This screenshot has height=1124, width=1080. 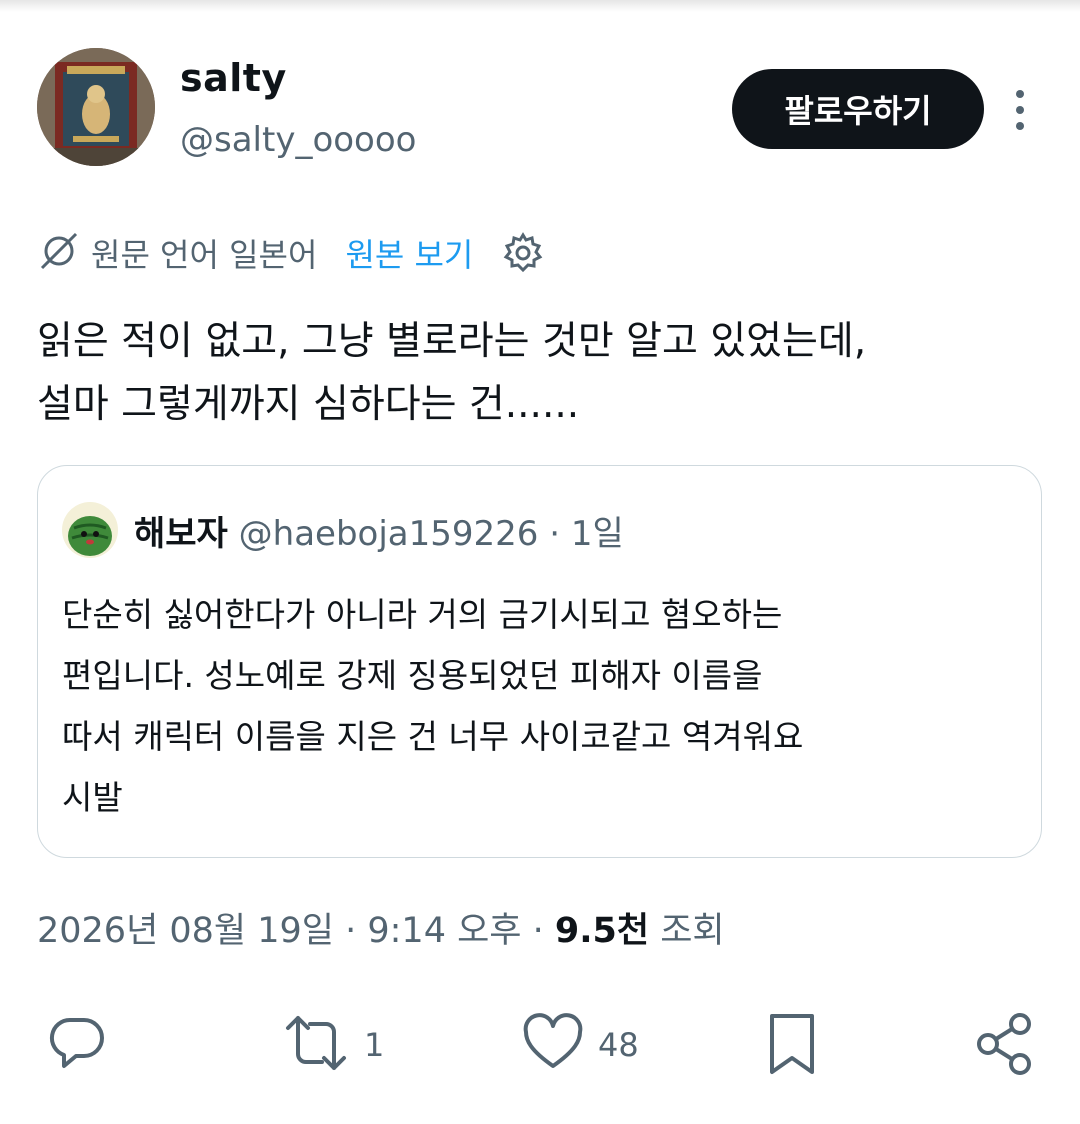 What do you see at coordinates (296, 931) in the screenshot?
I see `tweet-datetime: 2026년 08월 19일 · 9:14 오후 ·` at bounding box center [296, 931].